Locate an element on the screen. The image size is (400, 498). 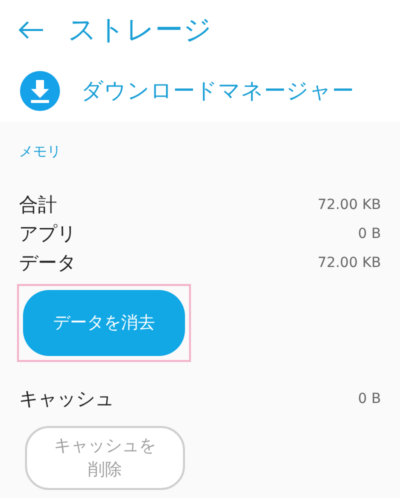
app-name: ダウンロードマネージャー is located at coordinates (217, 92).